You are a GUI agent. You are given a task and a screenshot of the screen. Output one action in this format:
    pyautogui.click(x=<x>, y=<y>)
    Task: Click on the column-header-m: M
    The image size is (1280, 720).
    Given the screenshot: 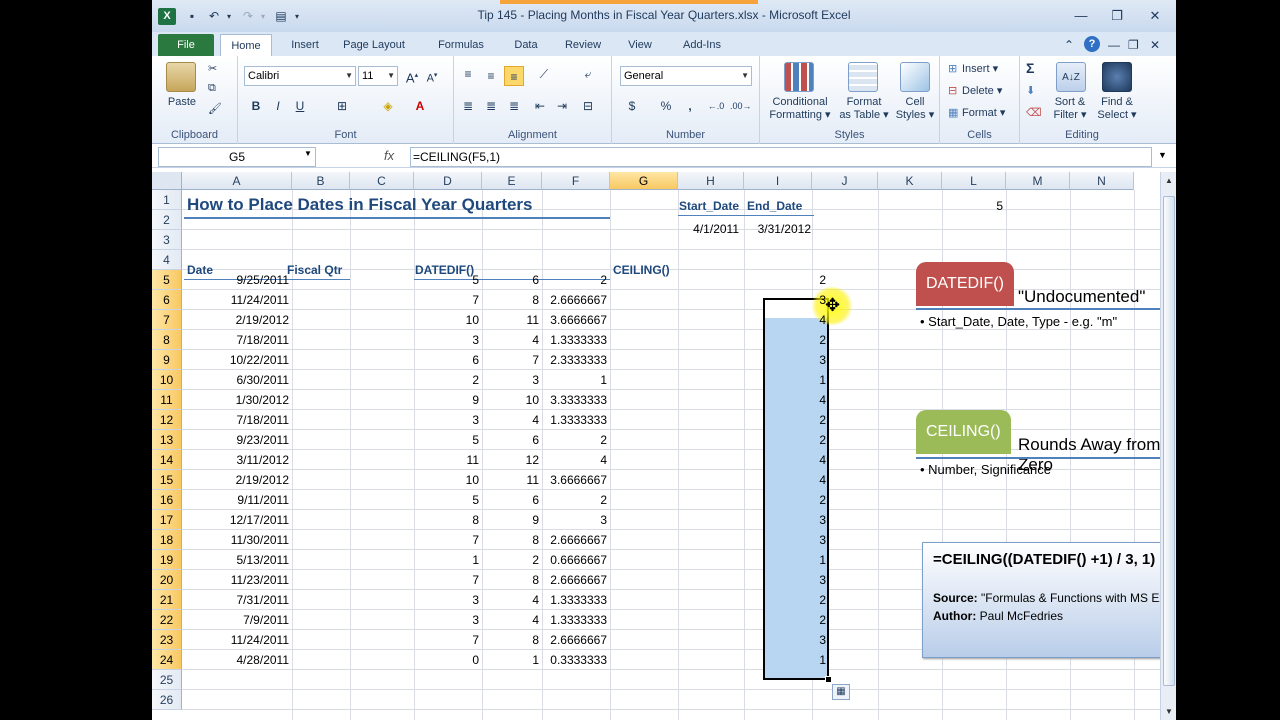 What is the action you would take?
    pyautogui.click(x=1038, y=181)
    